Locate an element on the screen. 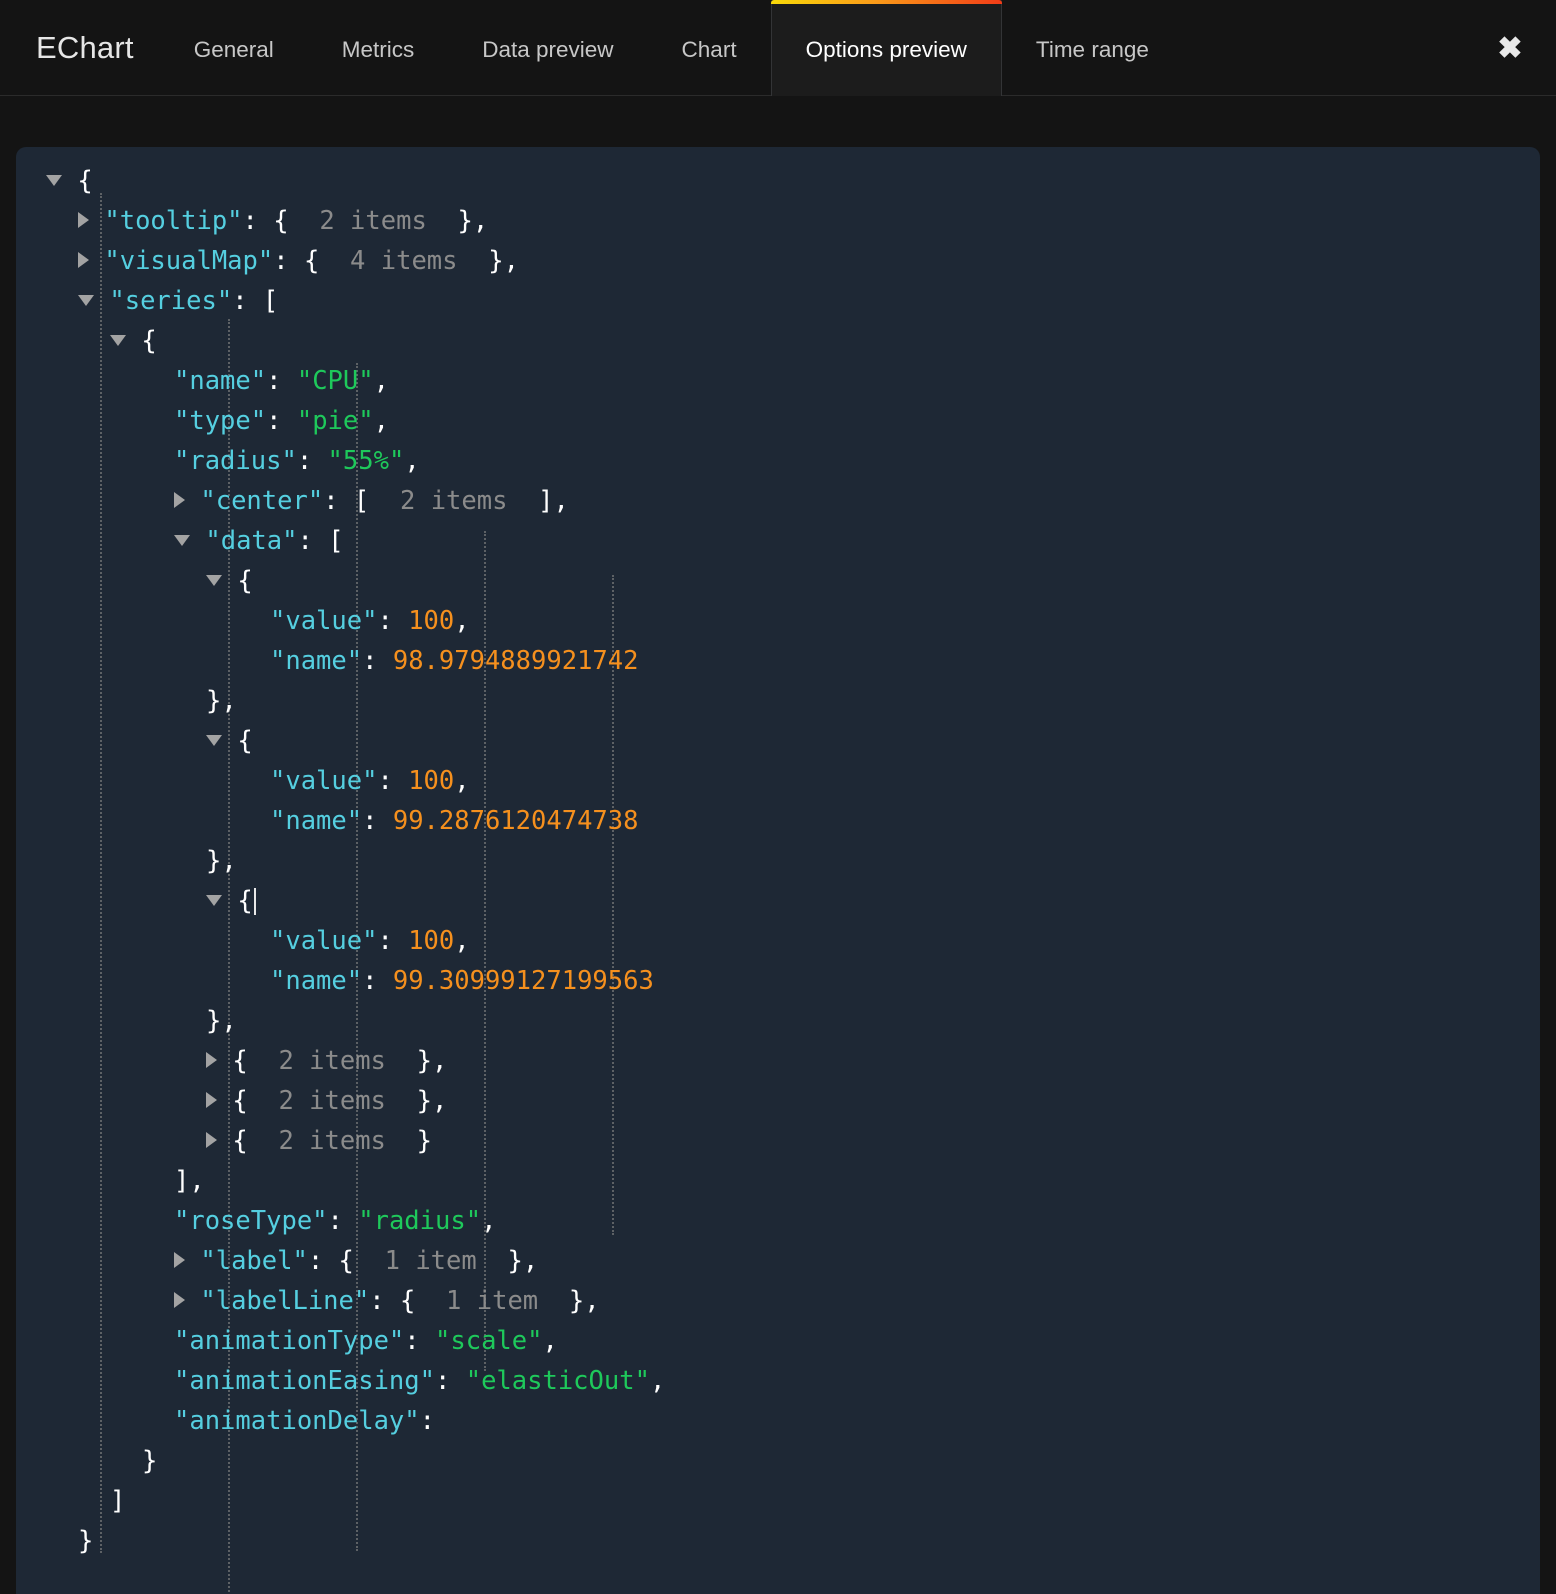 The width and height of the screenshot is (1556, 1594). json-tree-row: "name": 98.9794889921742 is located at coordinates (778, 661).